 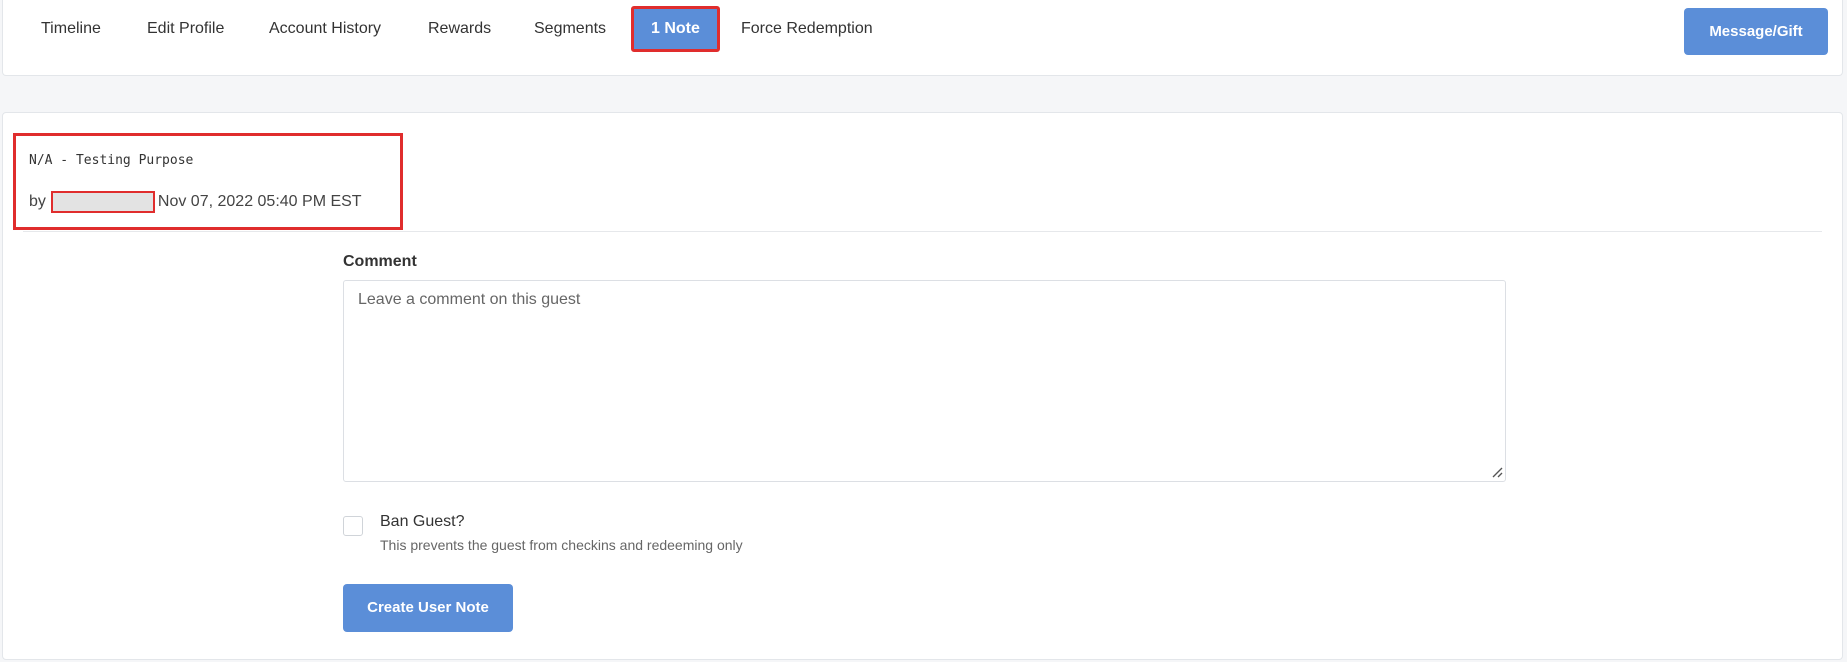 What do you see at coordinates (422, 522) in the screenshot?
I see `ban-guest-label: Ban Guest?` at bounding box center [422, 522].